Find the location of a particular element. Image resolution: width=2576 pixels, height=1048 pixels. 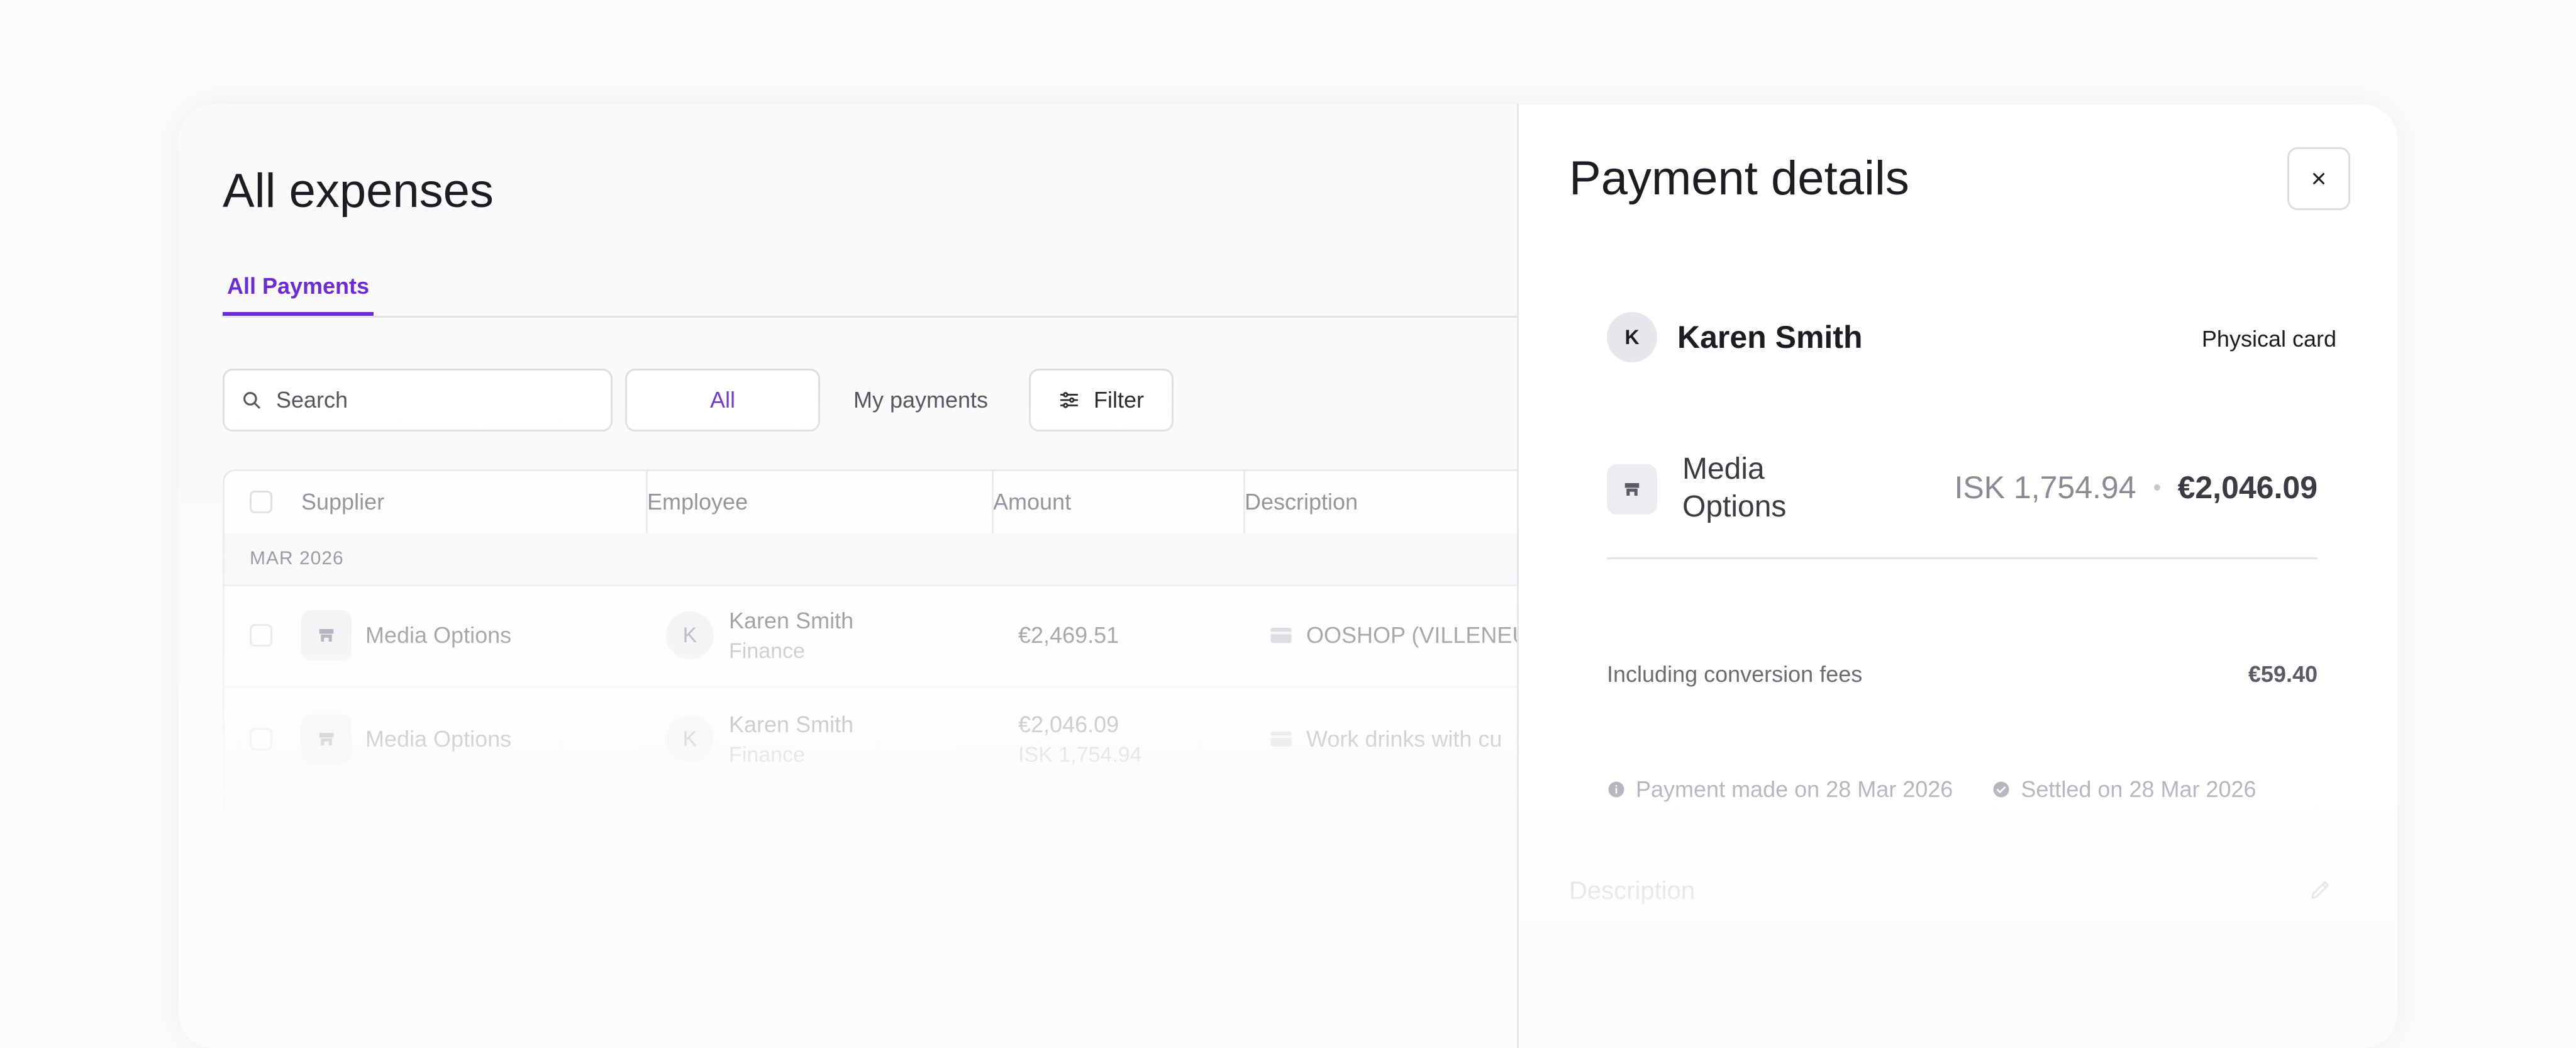

month-group-label: MAR 2026 is located at coordinates (297, 558).